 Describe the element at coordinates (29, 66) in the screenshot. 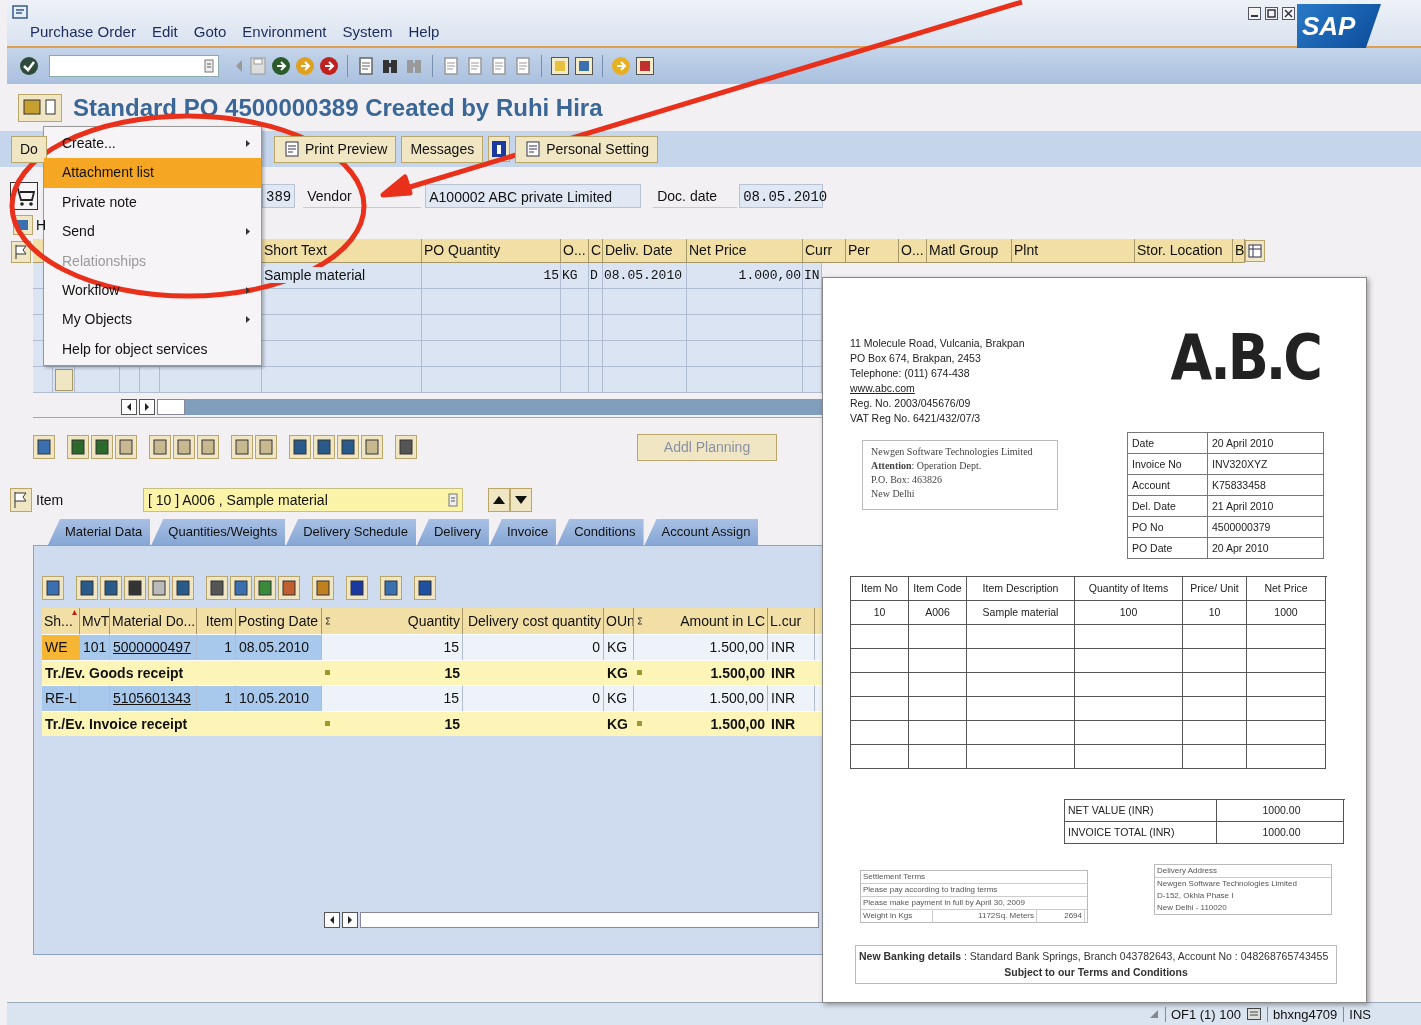

I see `enter-icon` at that location.